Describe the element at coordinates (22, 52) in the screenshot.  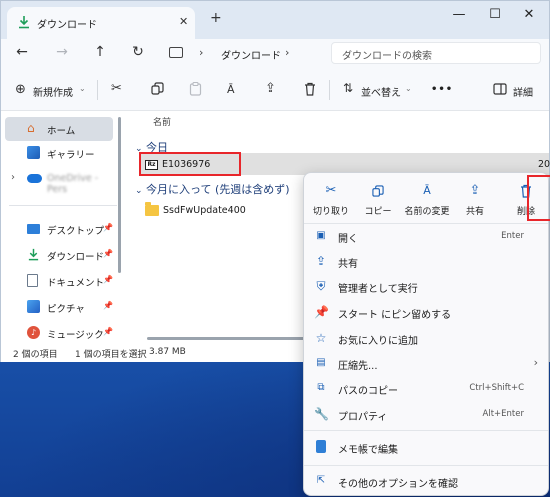
I see `back-button: ←` at that location.